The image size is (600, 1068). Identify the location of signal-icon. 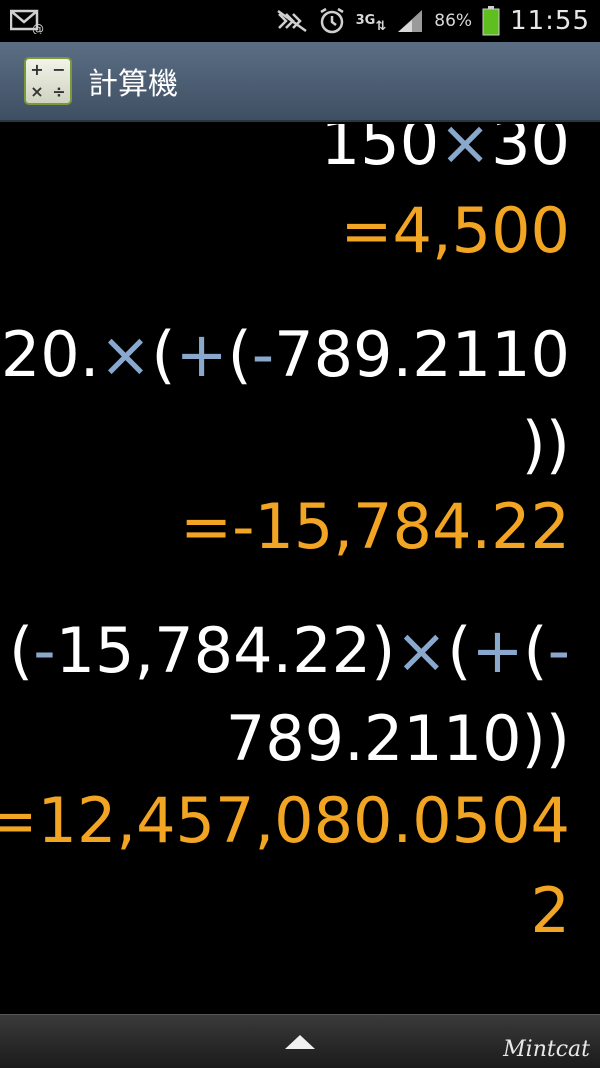
(410, 21).